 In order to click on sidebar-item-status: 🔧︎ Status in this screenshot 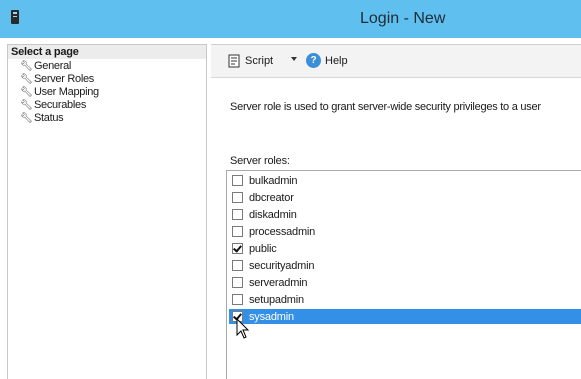, I will do `click(59, 118)`.